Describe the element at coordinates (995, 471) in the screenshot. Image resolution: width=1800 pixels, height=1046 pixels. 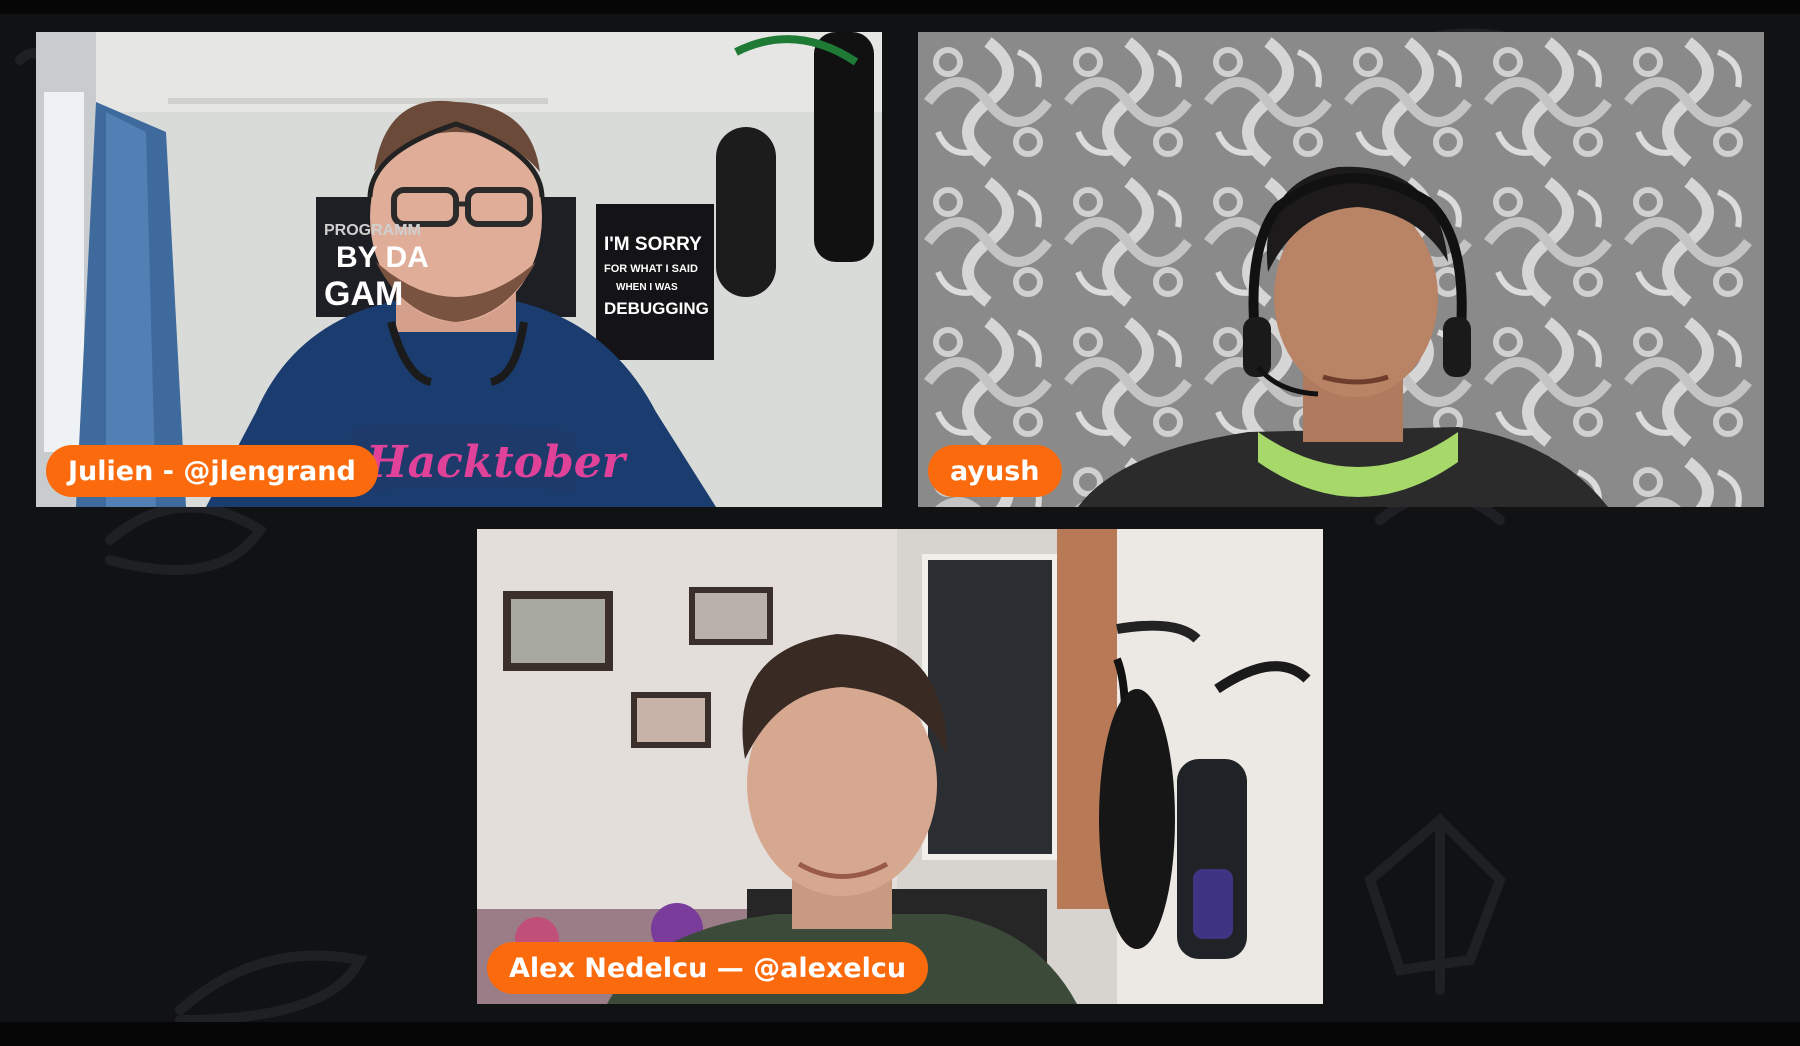
I see `participant-name-tag: ayush` at that location.